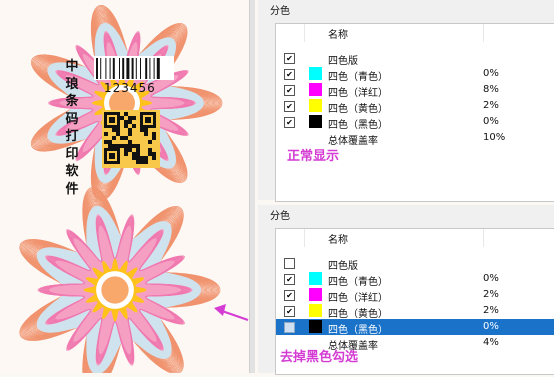  What do you see at coordinates (134, 68) in the screenshot?
I see `barcode` at bounding box center [134, 68].